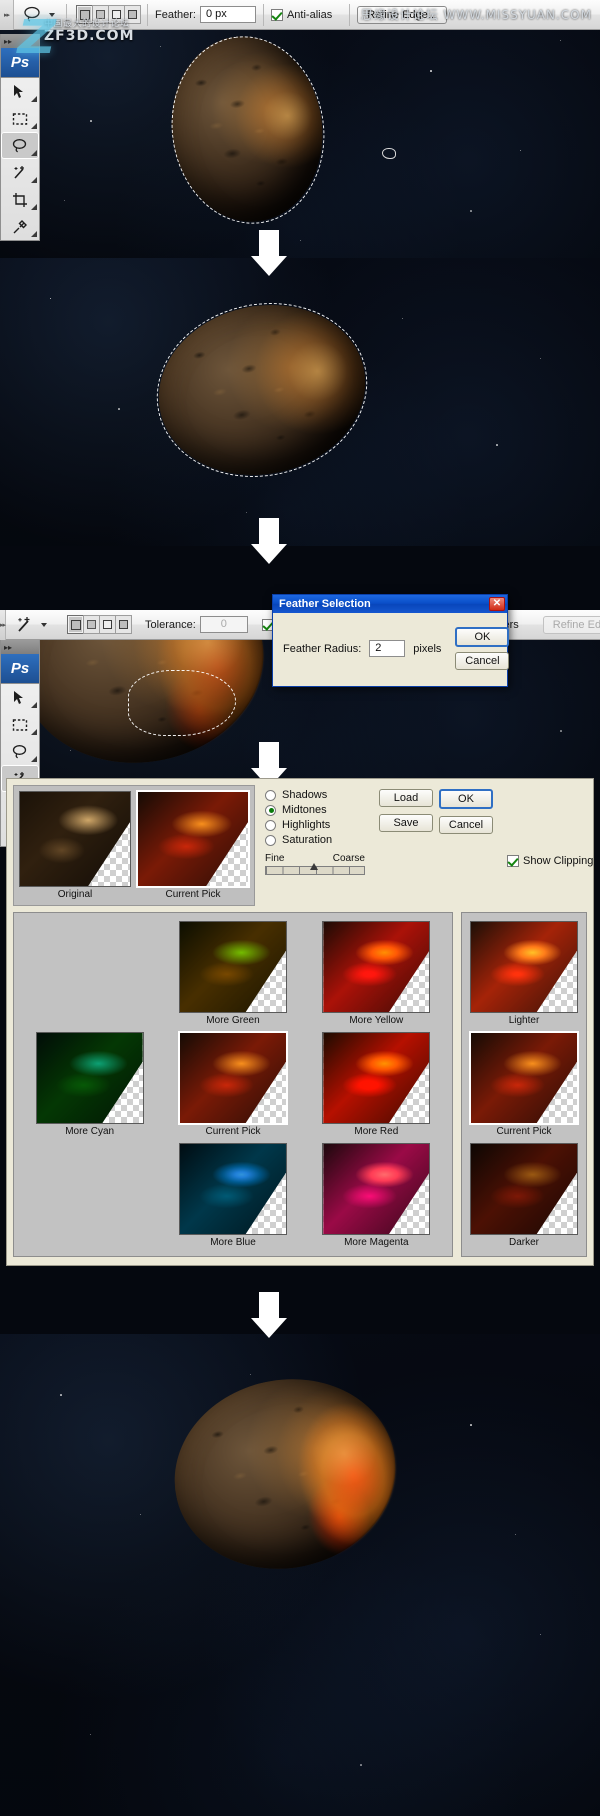 This screenshot has width=600, height=1816. What do you see at coordinates (524, 1131) in the screenshot?
I see `brightness-current-pick-label: Current Pick` at bounding box center [524, 1131].